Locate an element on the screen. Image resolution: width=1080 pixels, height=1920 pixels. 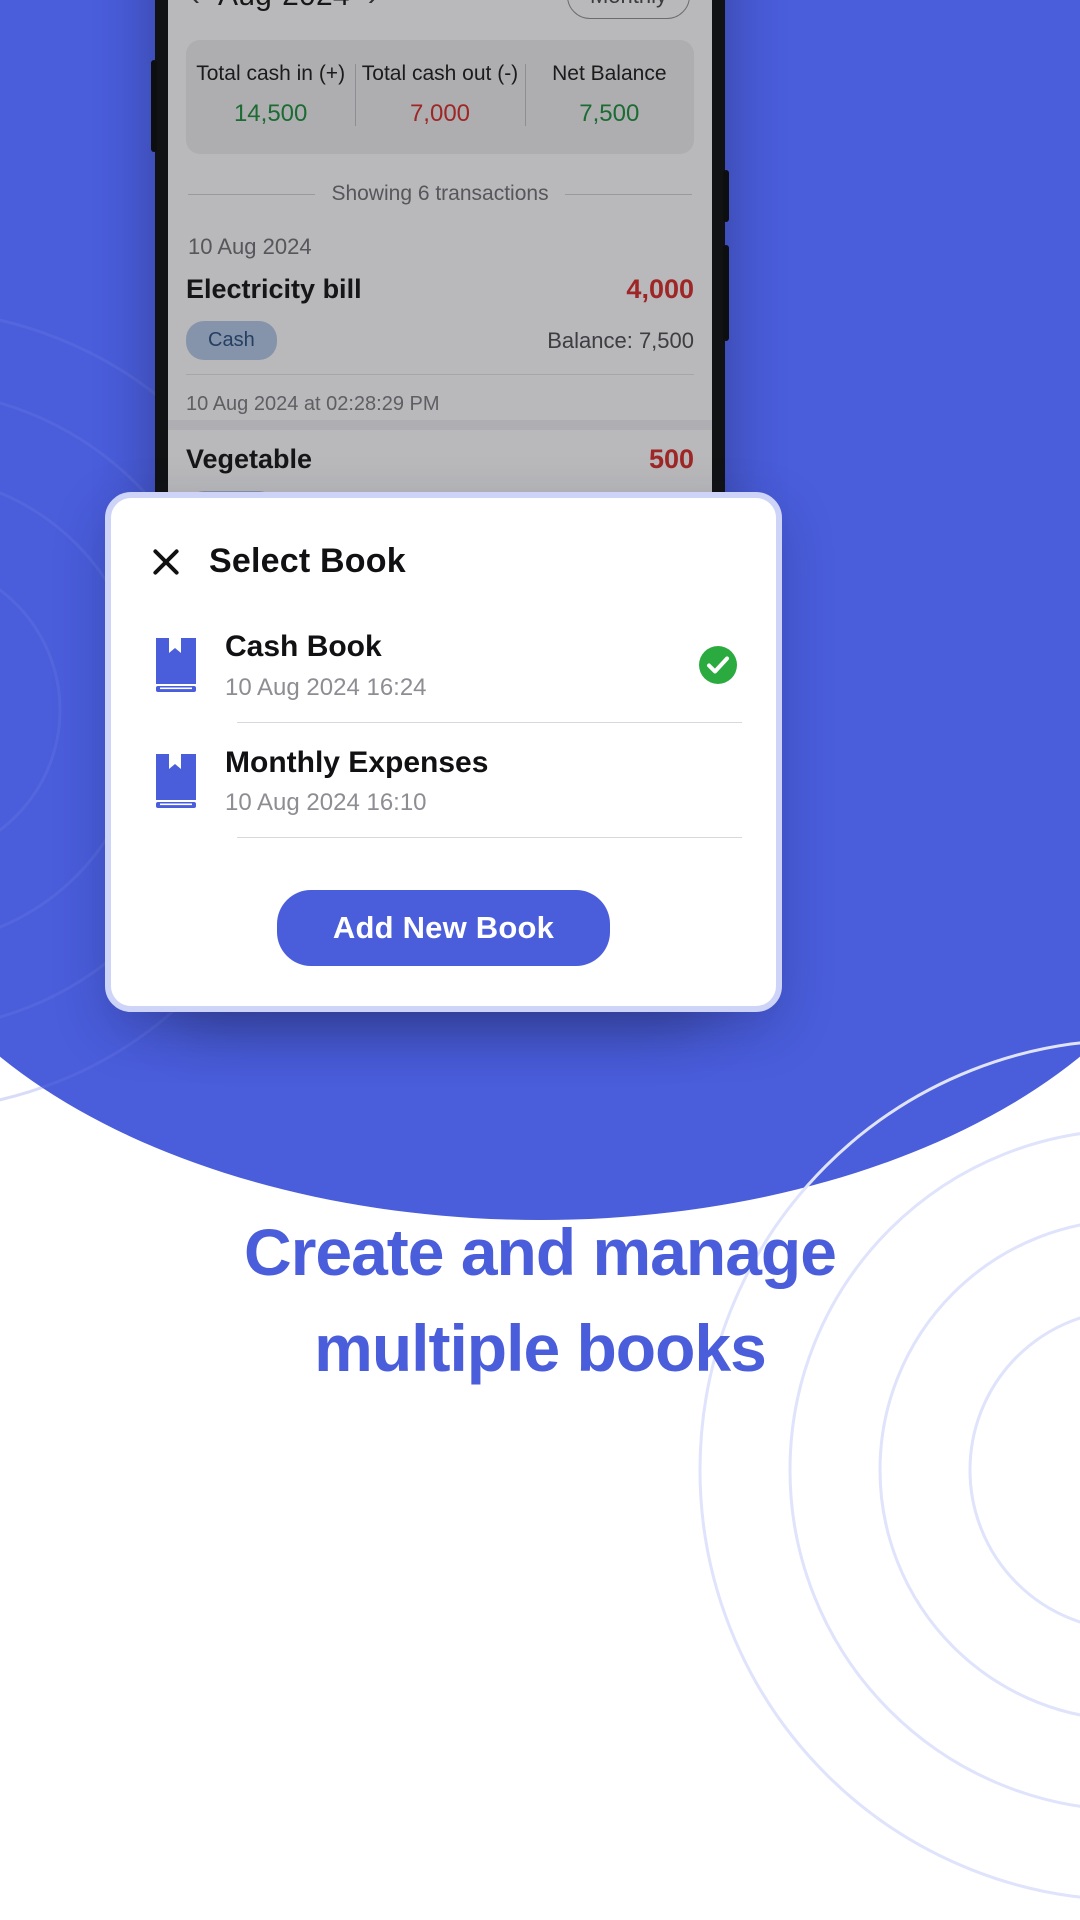
book-text-block: Monthly Expenses 10 Aug 2024 16:10 is located at coordinates (481, 781).